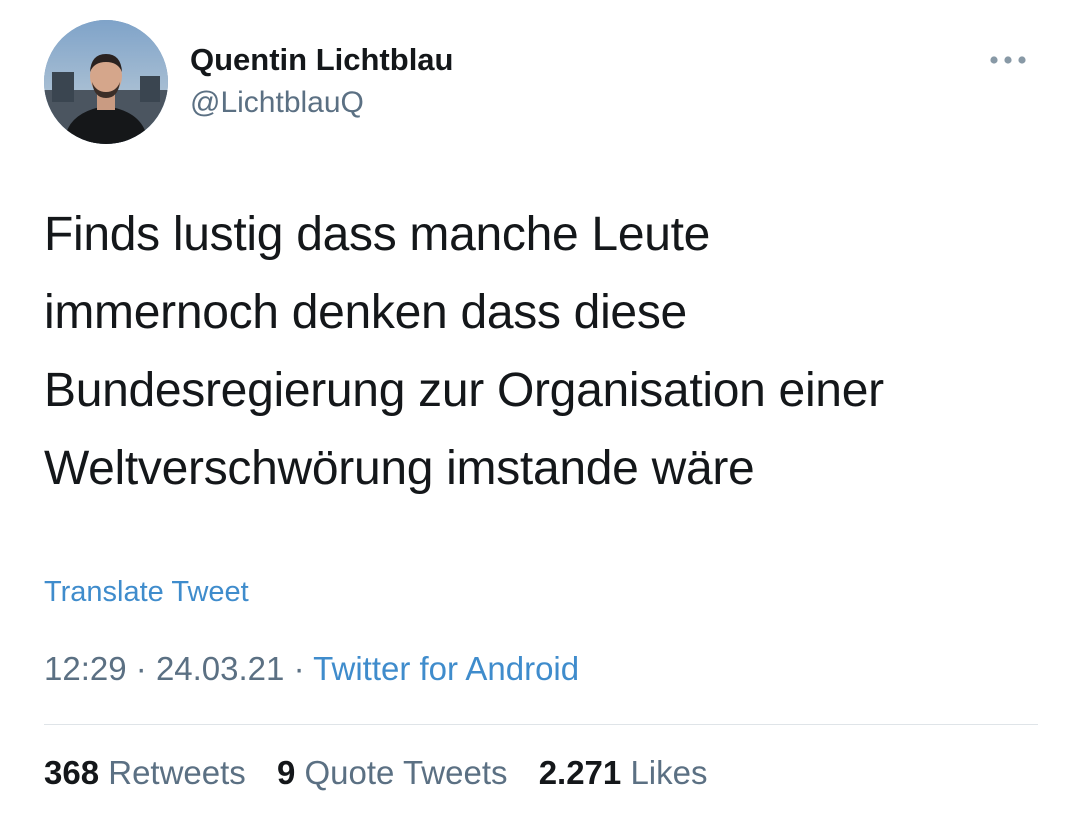  What do you see at coordinates (541, 724) in the screenshot?
I see `stats-divider` at bounding box center [541, 724].